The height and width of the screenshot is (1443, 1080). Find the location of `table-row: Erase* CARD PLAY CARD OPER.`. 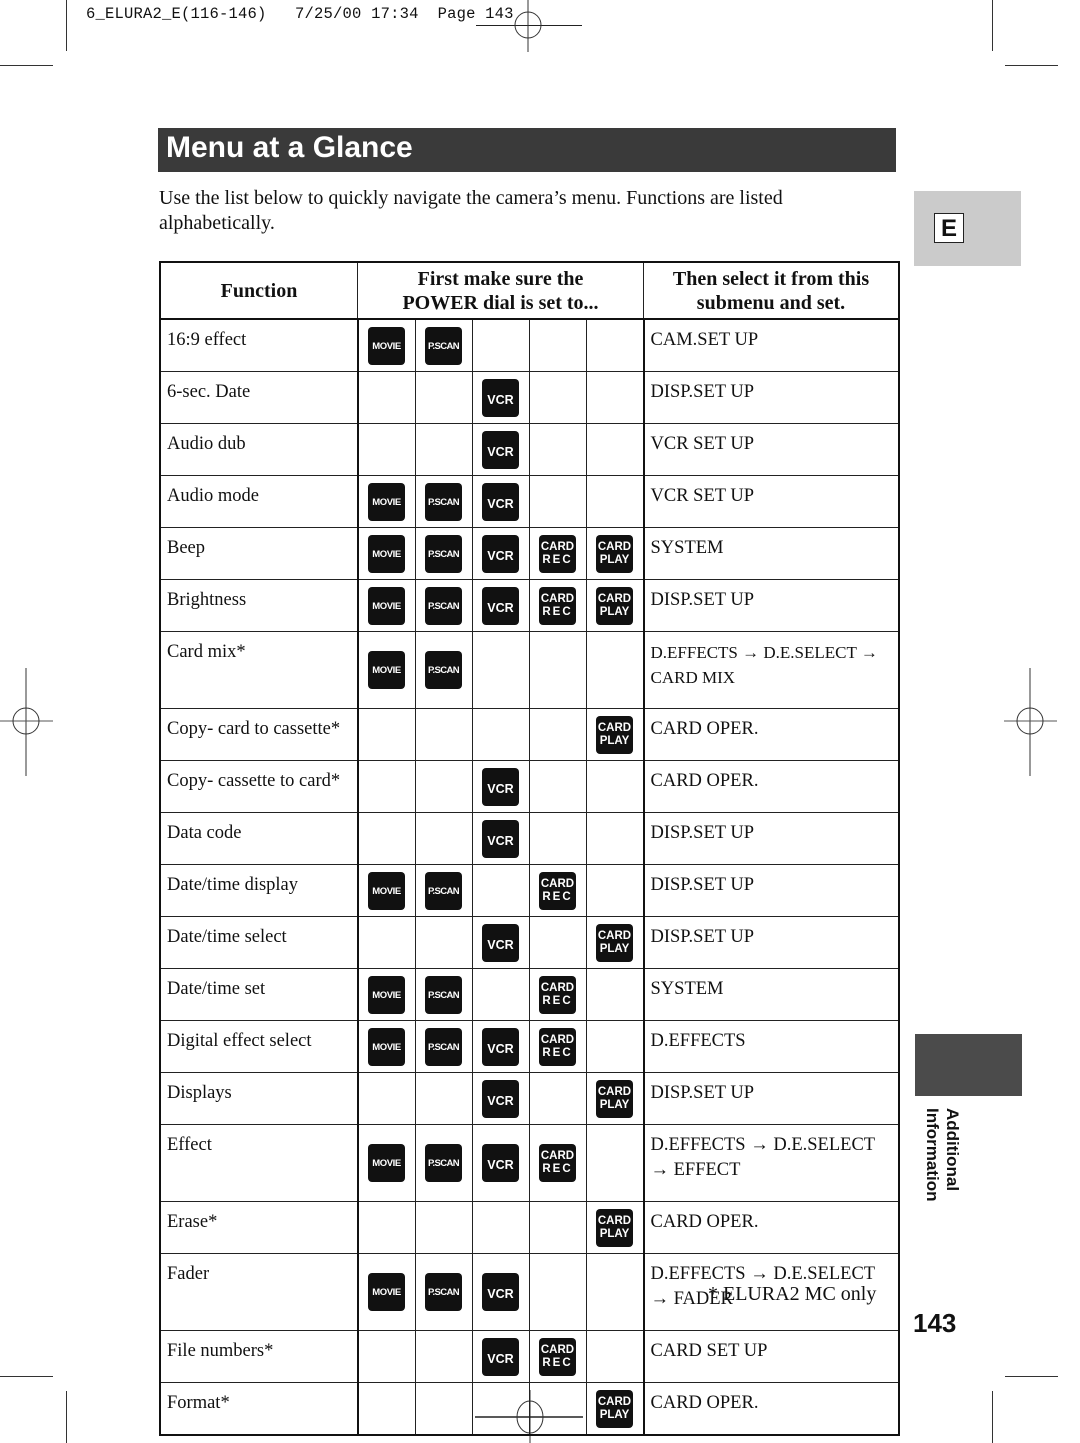

table-row: Erase* CARD PLAY CARD OPER. is located at coordinates (529, 1227).